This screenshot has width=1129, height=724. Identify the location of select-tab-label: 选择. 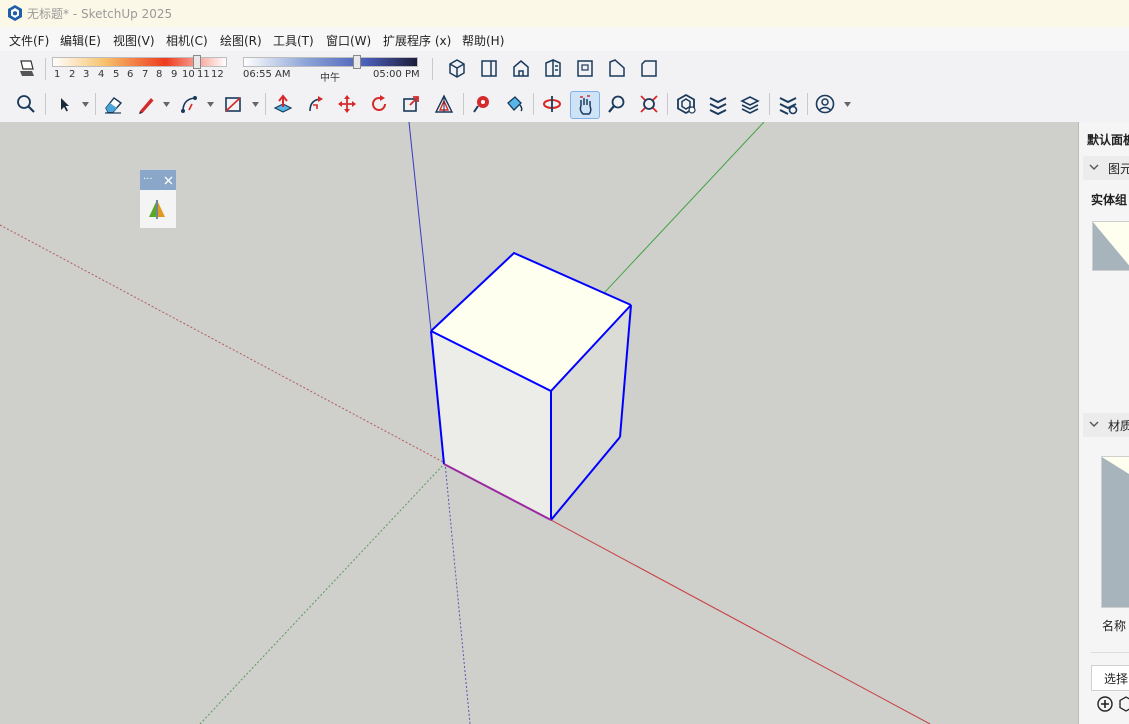
(1116, 679).